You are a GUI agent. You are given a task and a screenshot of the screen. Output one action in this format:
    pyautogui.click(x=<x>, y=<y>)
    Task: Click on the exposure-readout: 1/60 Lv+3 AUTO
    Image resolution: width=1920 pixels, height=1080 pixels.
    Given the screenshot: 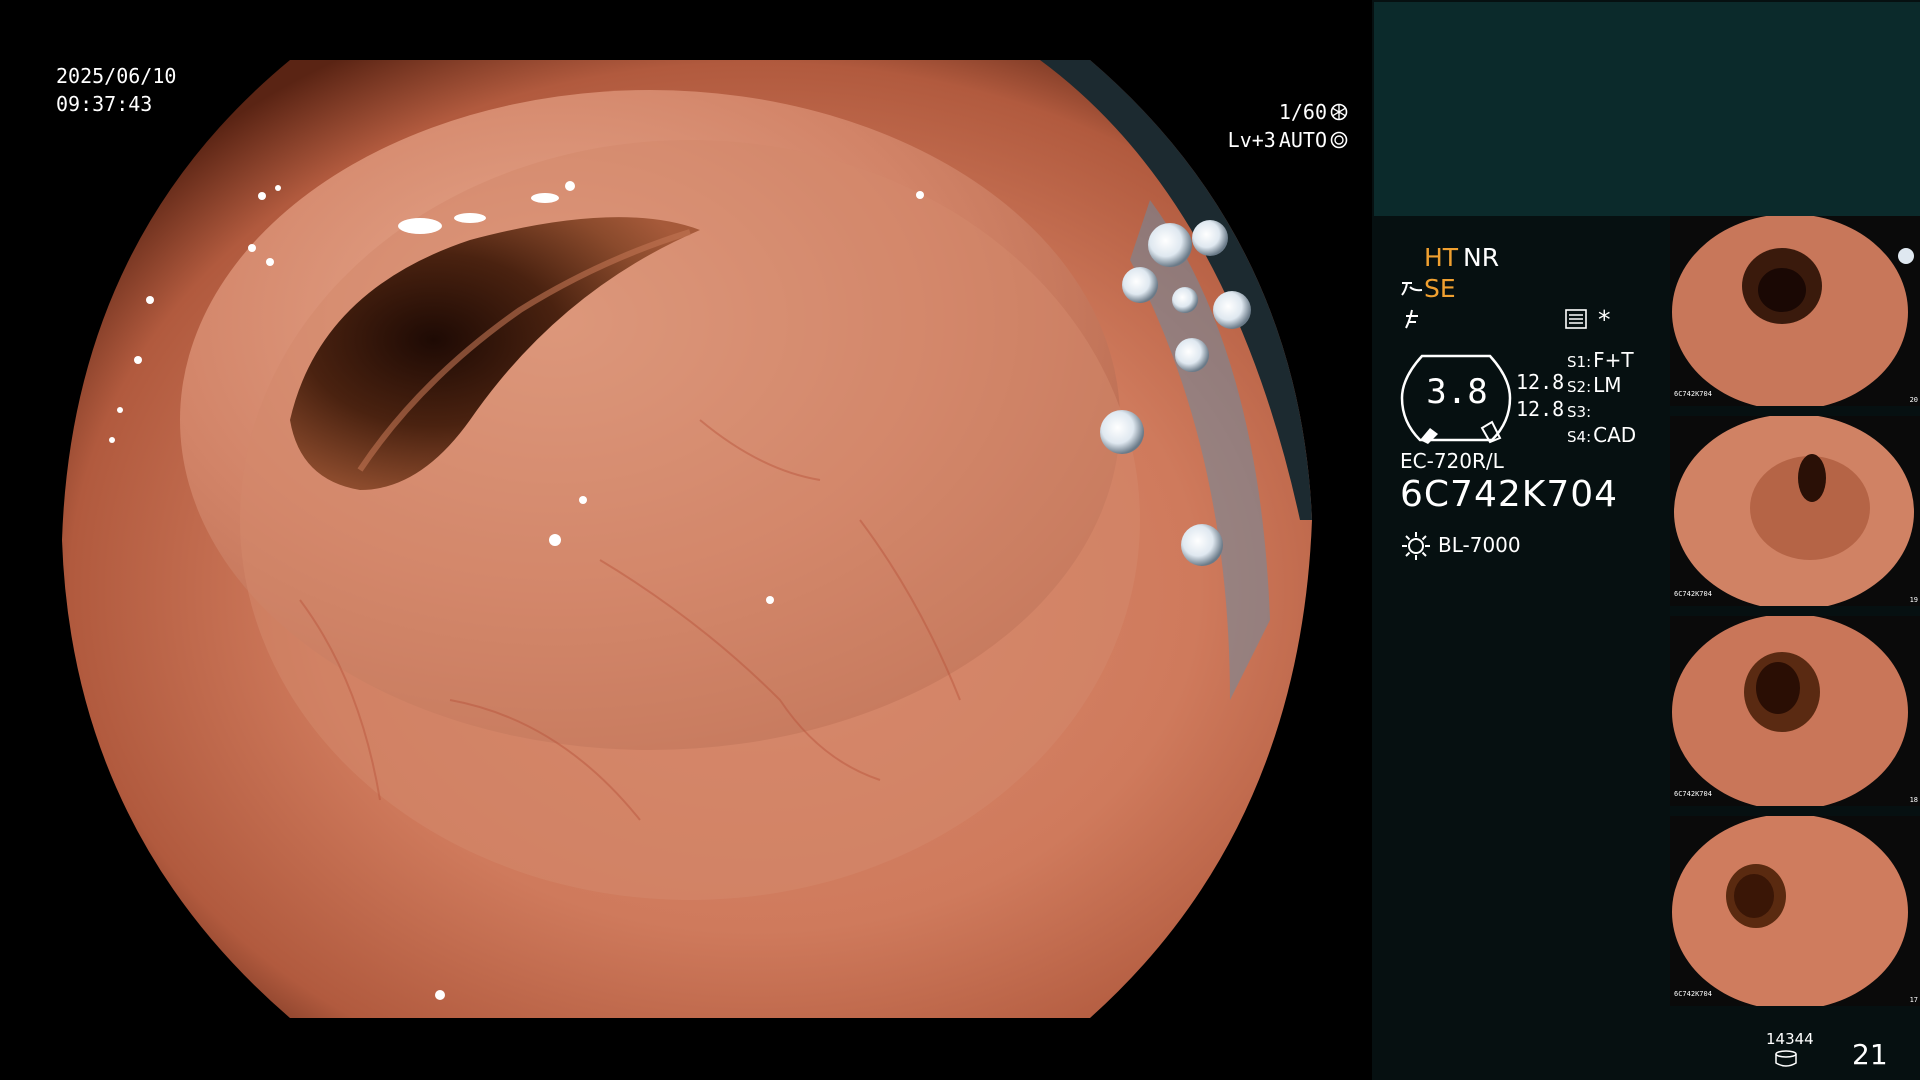 What is the action you would take?
    pyautogui.click(x=1288, y=126)
    